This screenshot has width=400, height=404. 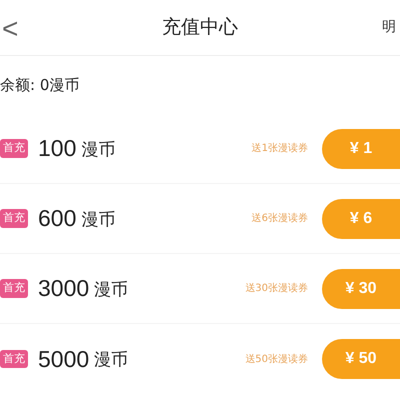 I want to click on coin-amount: 100, so click(x=57, y=149).